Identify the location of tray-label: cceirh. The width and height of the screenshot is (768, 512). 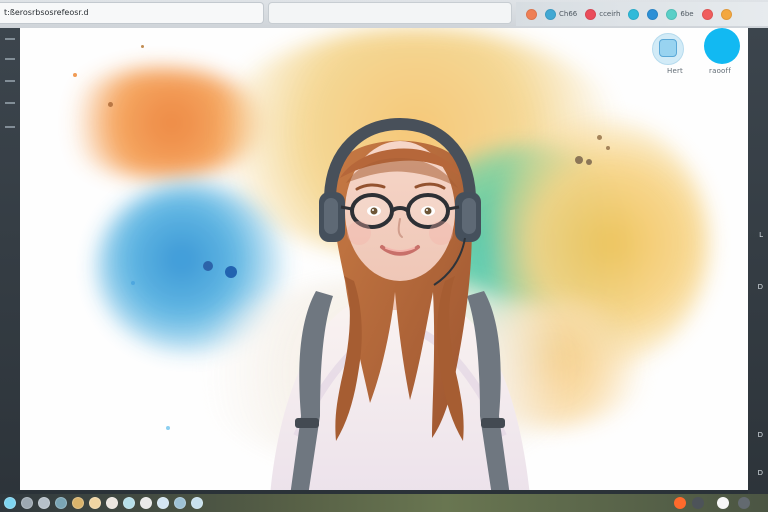
(610, 14).